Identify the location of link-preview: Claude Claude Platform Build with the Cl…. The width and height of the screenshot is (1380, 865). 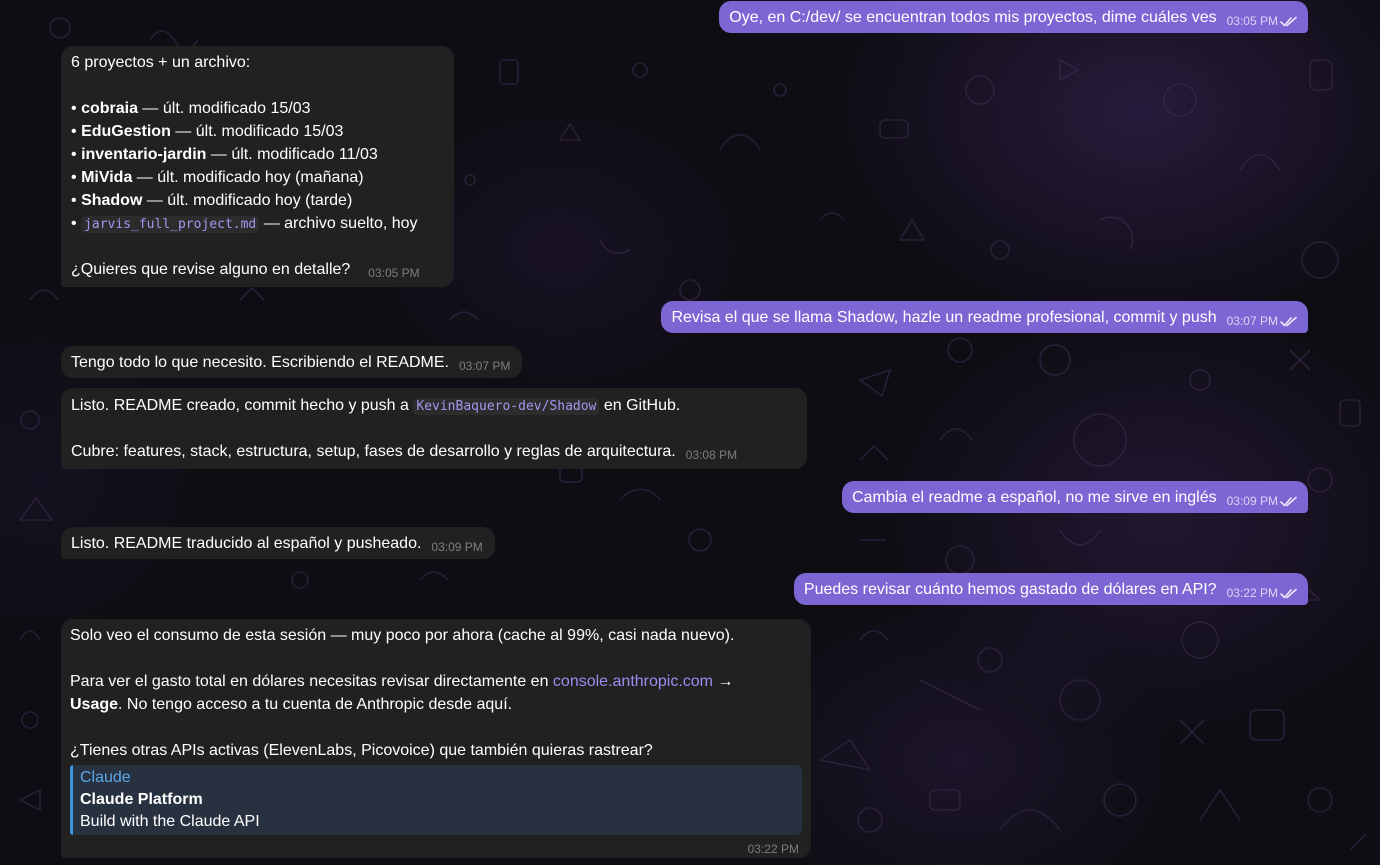
(436, 800).